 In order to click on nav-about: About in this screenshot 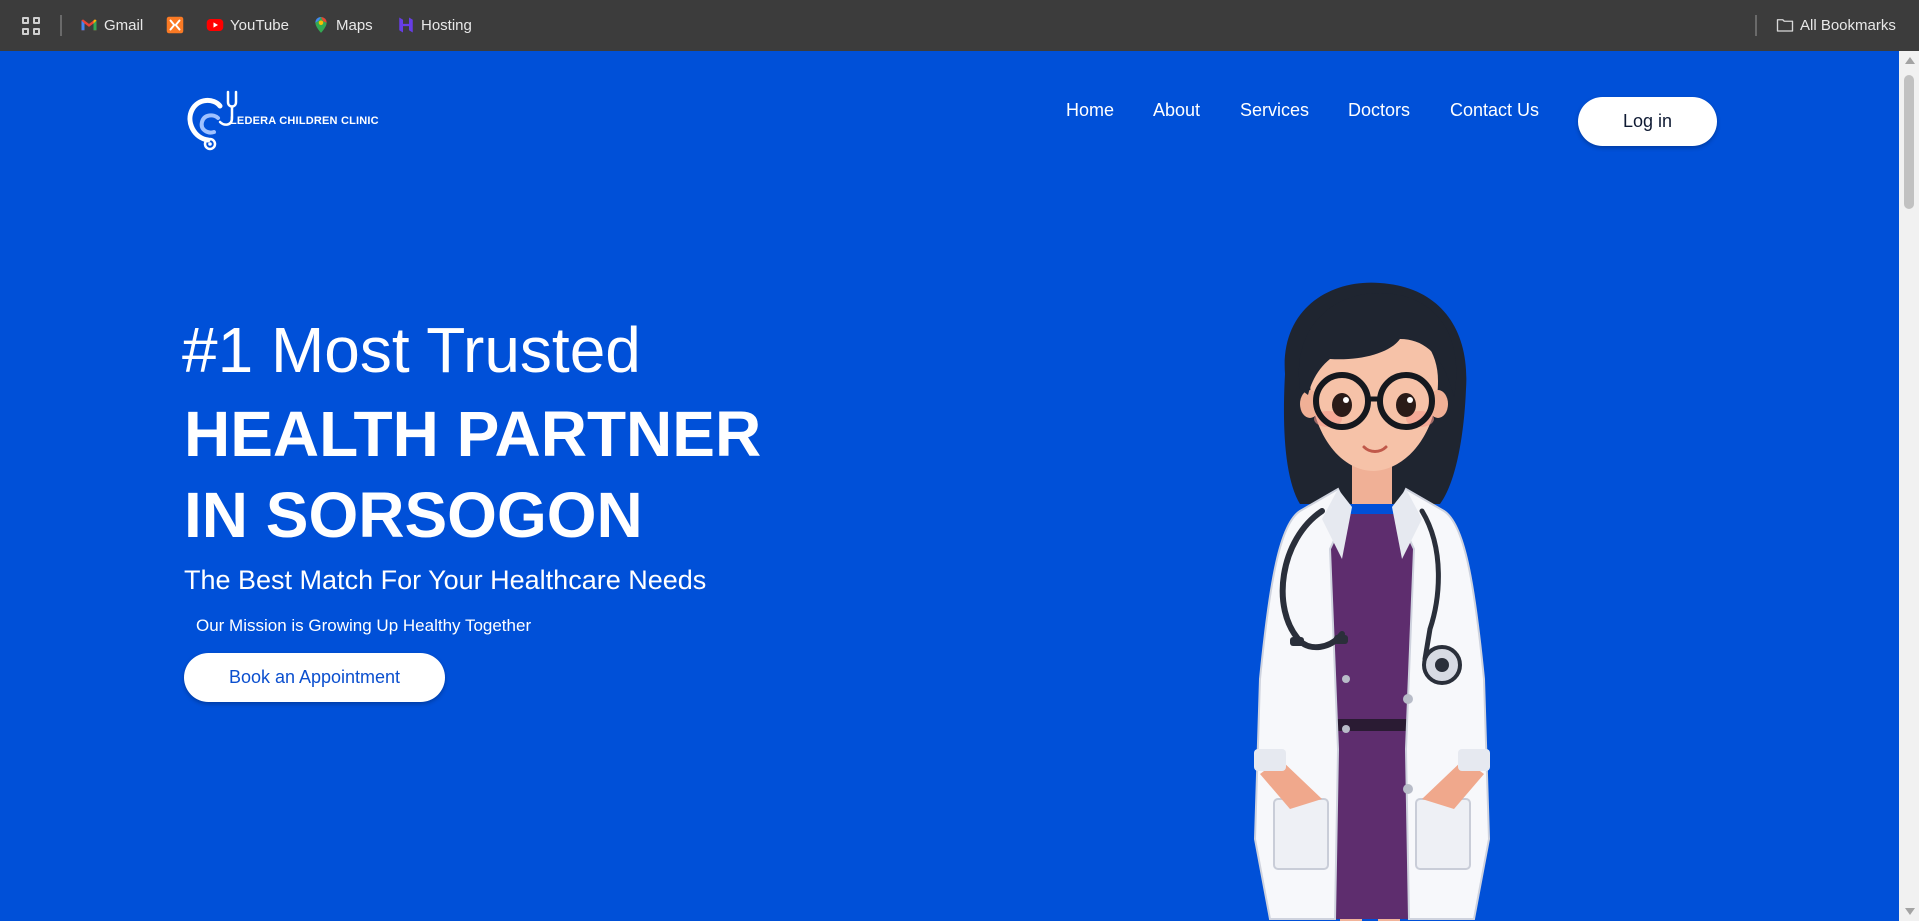, I will do `click(1176, 110)`.